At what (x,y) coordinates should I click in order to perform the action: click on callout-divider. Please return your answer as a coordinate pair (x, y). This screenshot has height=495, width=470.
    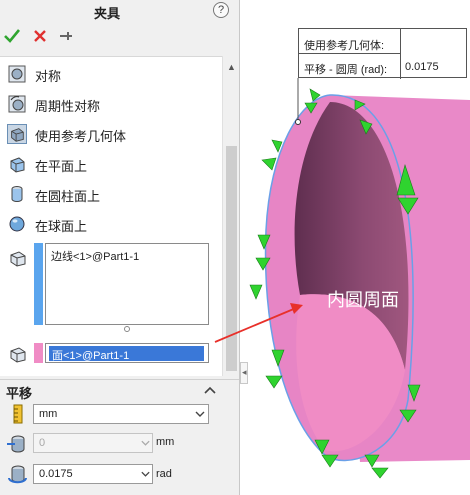
    Looking at the image, I should click on (400, 54).